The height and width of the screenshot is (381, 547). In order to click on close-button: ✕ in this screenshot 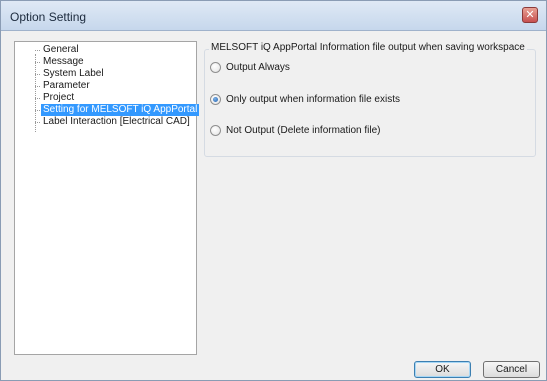, I will do `click(530, 15)`.